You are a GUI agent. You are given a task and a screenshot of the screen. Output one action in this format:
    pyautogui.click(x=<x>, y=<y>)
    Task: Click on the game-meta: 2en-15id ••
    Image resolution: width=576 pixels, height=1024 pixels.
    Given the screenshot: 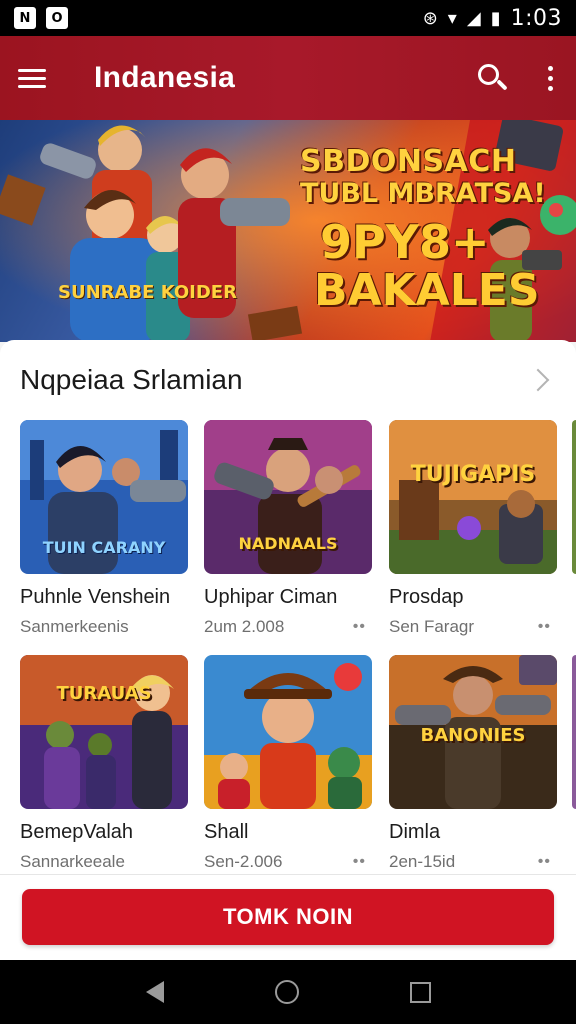 What is the action you would take?
    pyautogui.click(x=473, y=862)
    